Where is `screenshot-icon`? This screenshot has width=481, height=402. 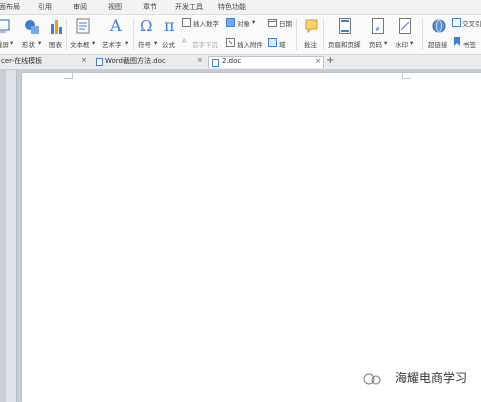 screenshot-icon is located at coordinates (5, 26).